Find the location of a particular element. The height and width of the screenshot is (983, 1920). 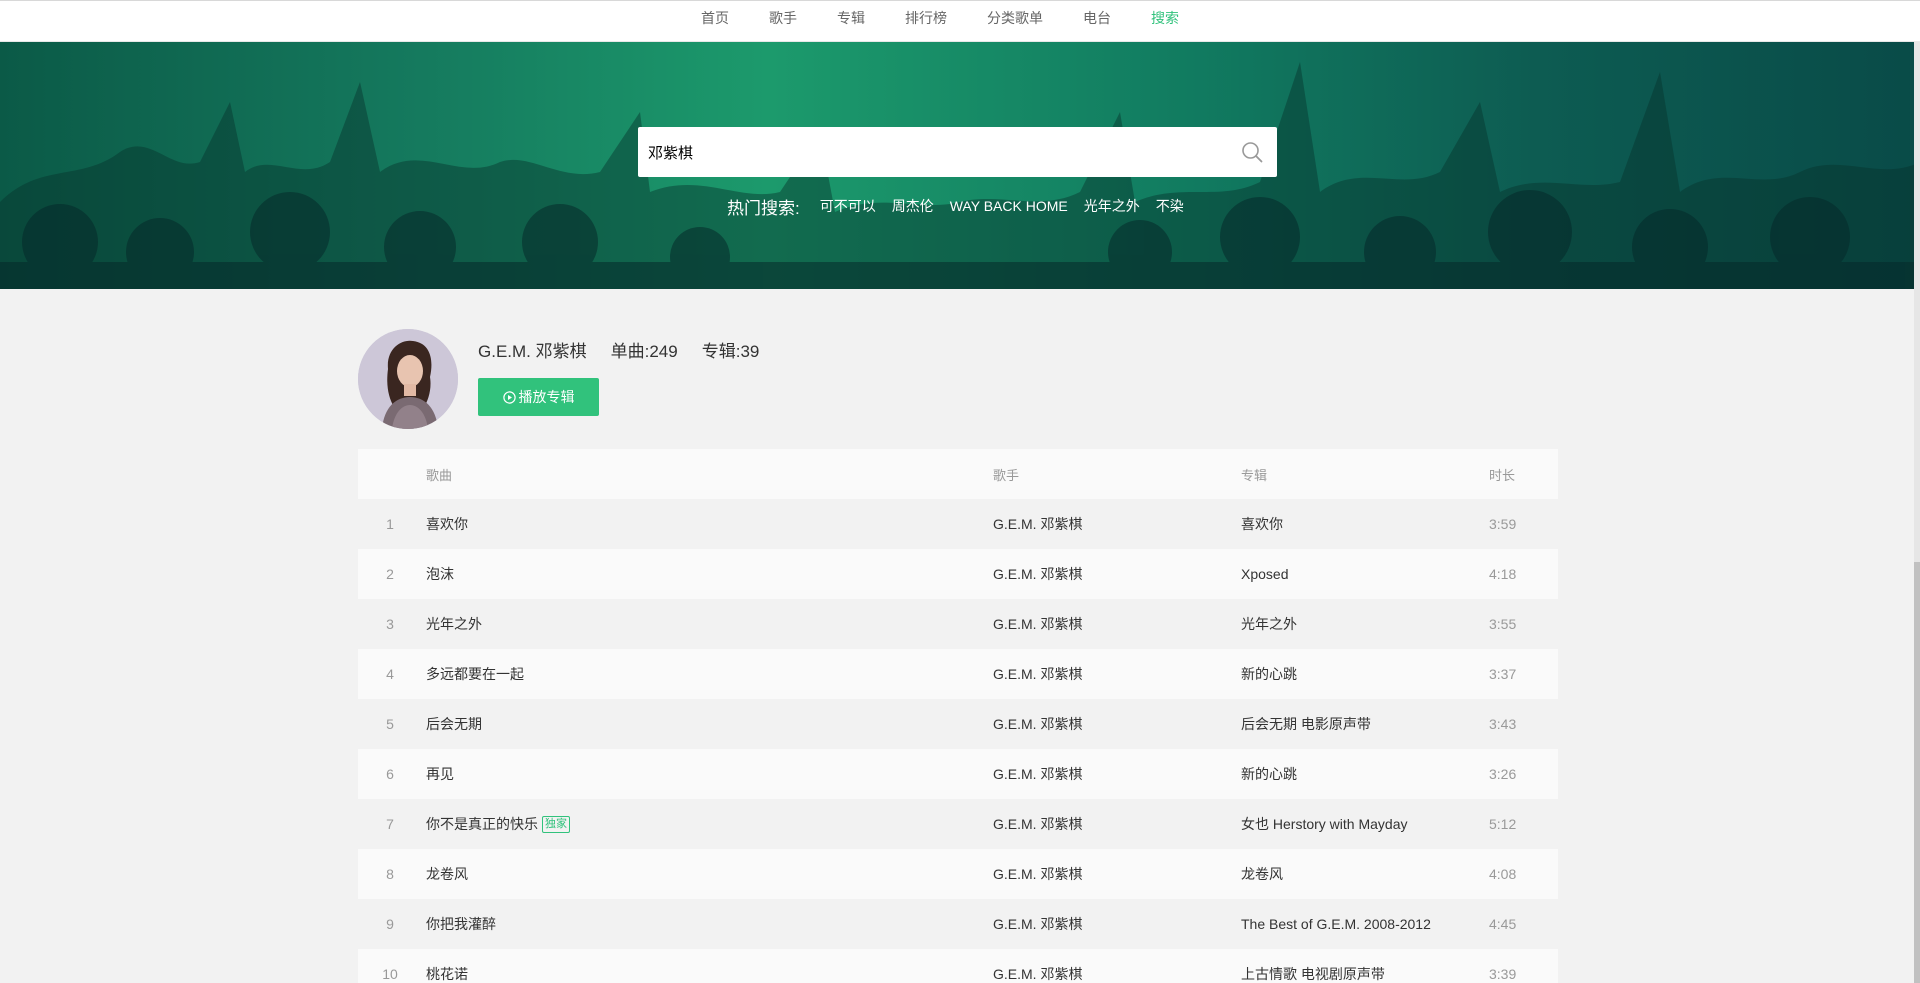

artist-avatar is located at coordinates (408, 379).